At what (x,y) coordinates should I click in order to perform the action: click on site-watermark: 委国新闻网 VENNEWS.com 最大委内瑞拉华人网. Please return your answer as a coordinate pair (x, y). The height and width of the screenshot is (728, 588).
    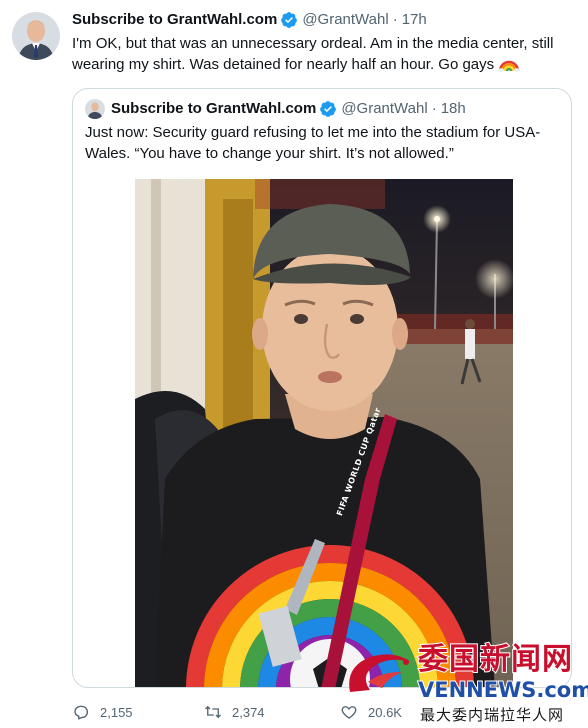
    Looking at the image, I should click on (464, 680).